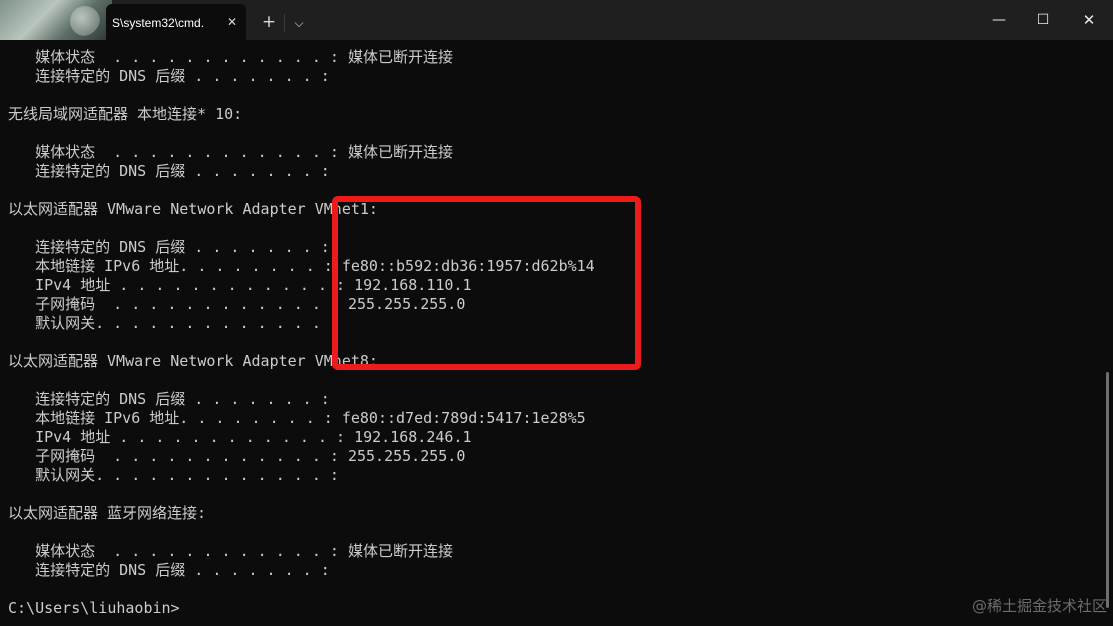  Describe the element at coordinates (1039, 606) in the screenshot. I see `watermark: @稀土掘金技术社区` at that location.